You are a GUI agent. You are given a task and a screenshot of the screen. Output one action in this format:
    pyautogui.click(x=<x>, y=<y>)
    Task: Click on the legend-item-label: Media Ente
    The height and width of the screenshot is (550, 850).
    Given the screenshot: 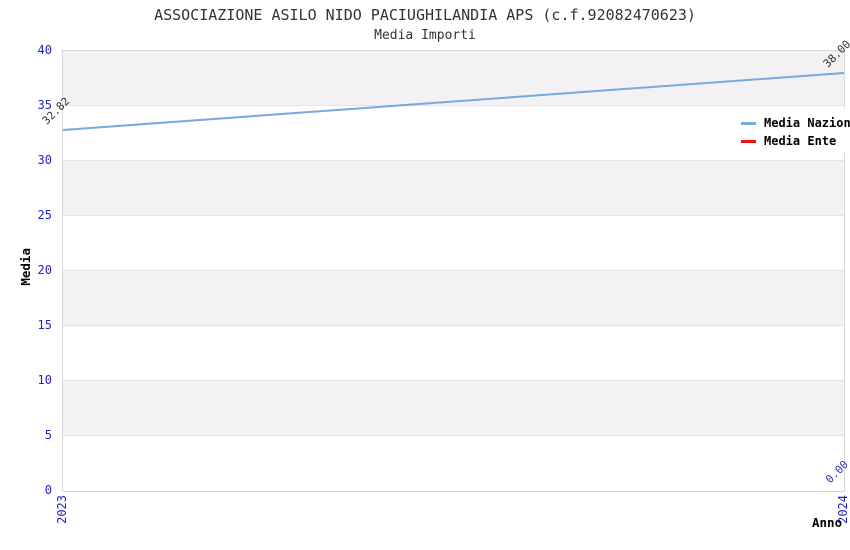 What is the action you would take?
    pyautogui.click(x=800, y=141)
    